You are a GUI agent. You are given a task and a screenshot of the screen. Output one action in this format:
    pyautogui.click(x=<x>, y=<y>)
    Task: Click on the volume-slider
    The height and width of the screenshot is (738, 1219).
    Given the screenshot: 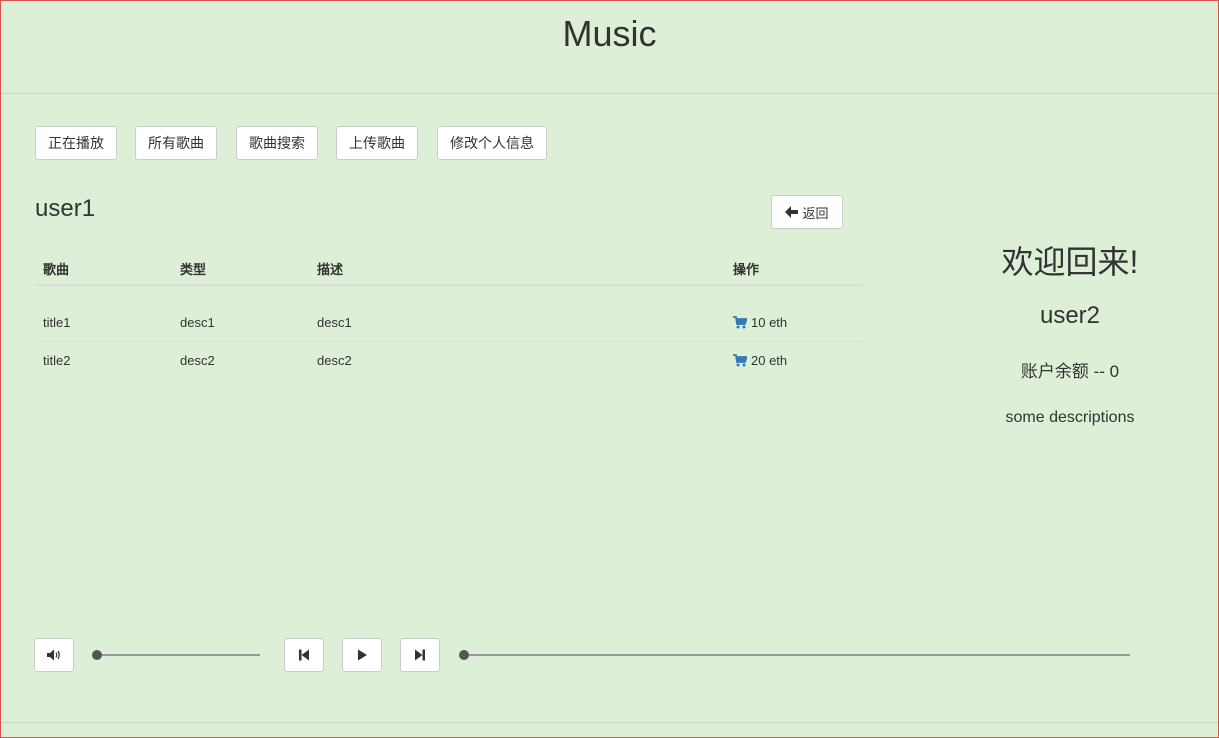 What is the action you would take?
    pyautogui.click(x=177, y=655)
    